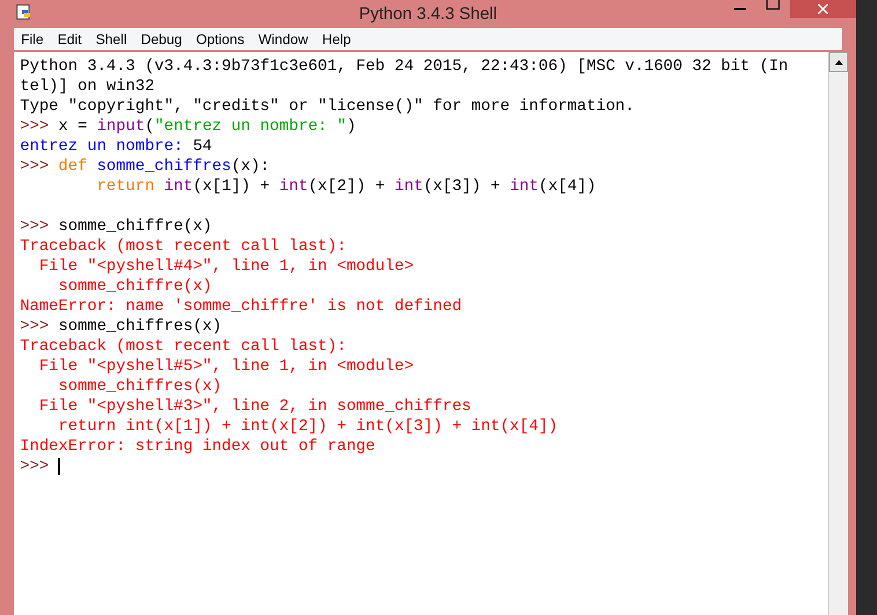 Image resolution: width=877 pixels, height=615 pixels. I want to click on code-text: (x[4]), so click(567, 186).